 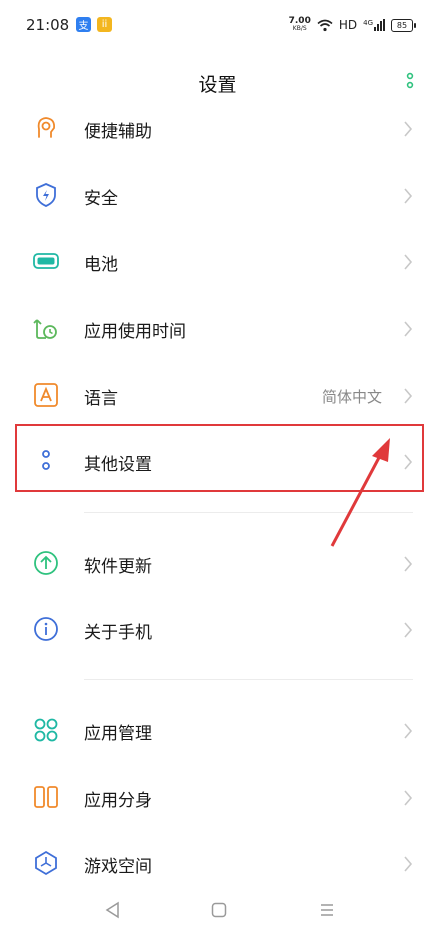 What do you see at coordinates (217, 864) in the screenshot?
I see `settings-item-game-space: 游戏空间` at bounding box center [217, 864].